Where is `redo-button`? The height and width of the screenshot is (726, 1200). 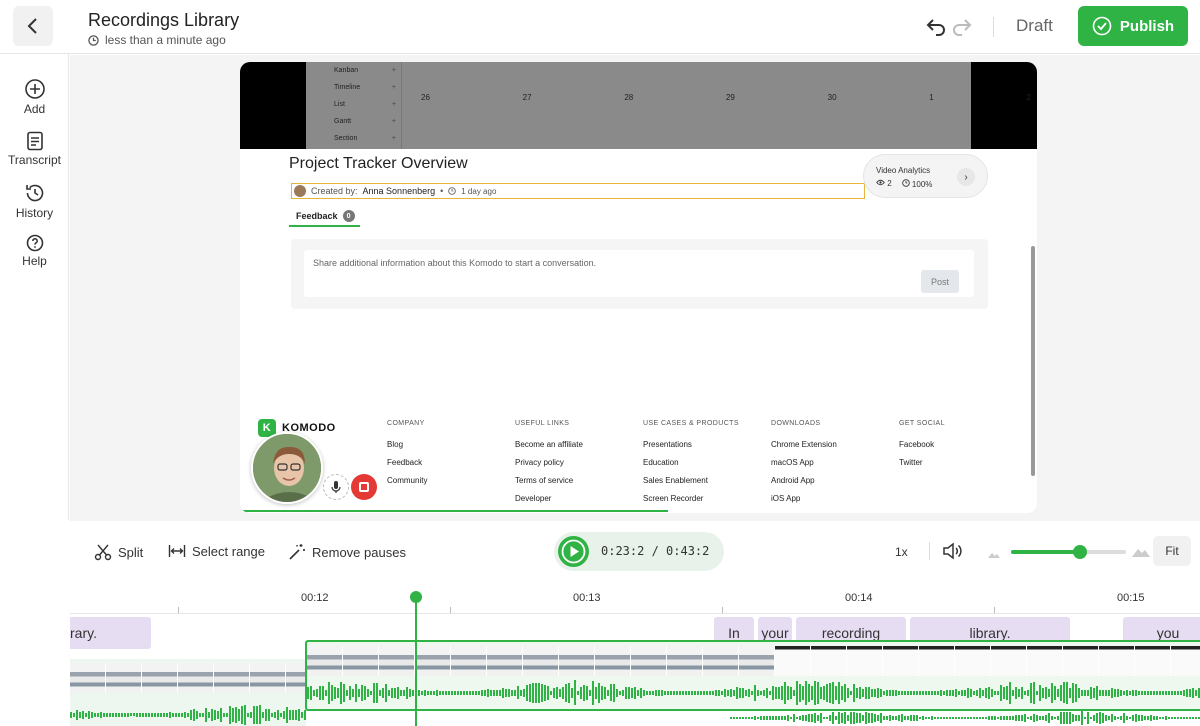
redo-button is located at coordinates (962, 26).